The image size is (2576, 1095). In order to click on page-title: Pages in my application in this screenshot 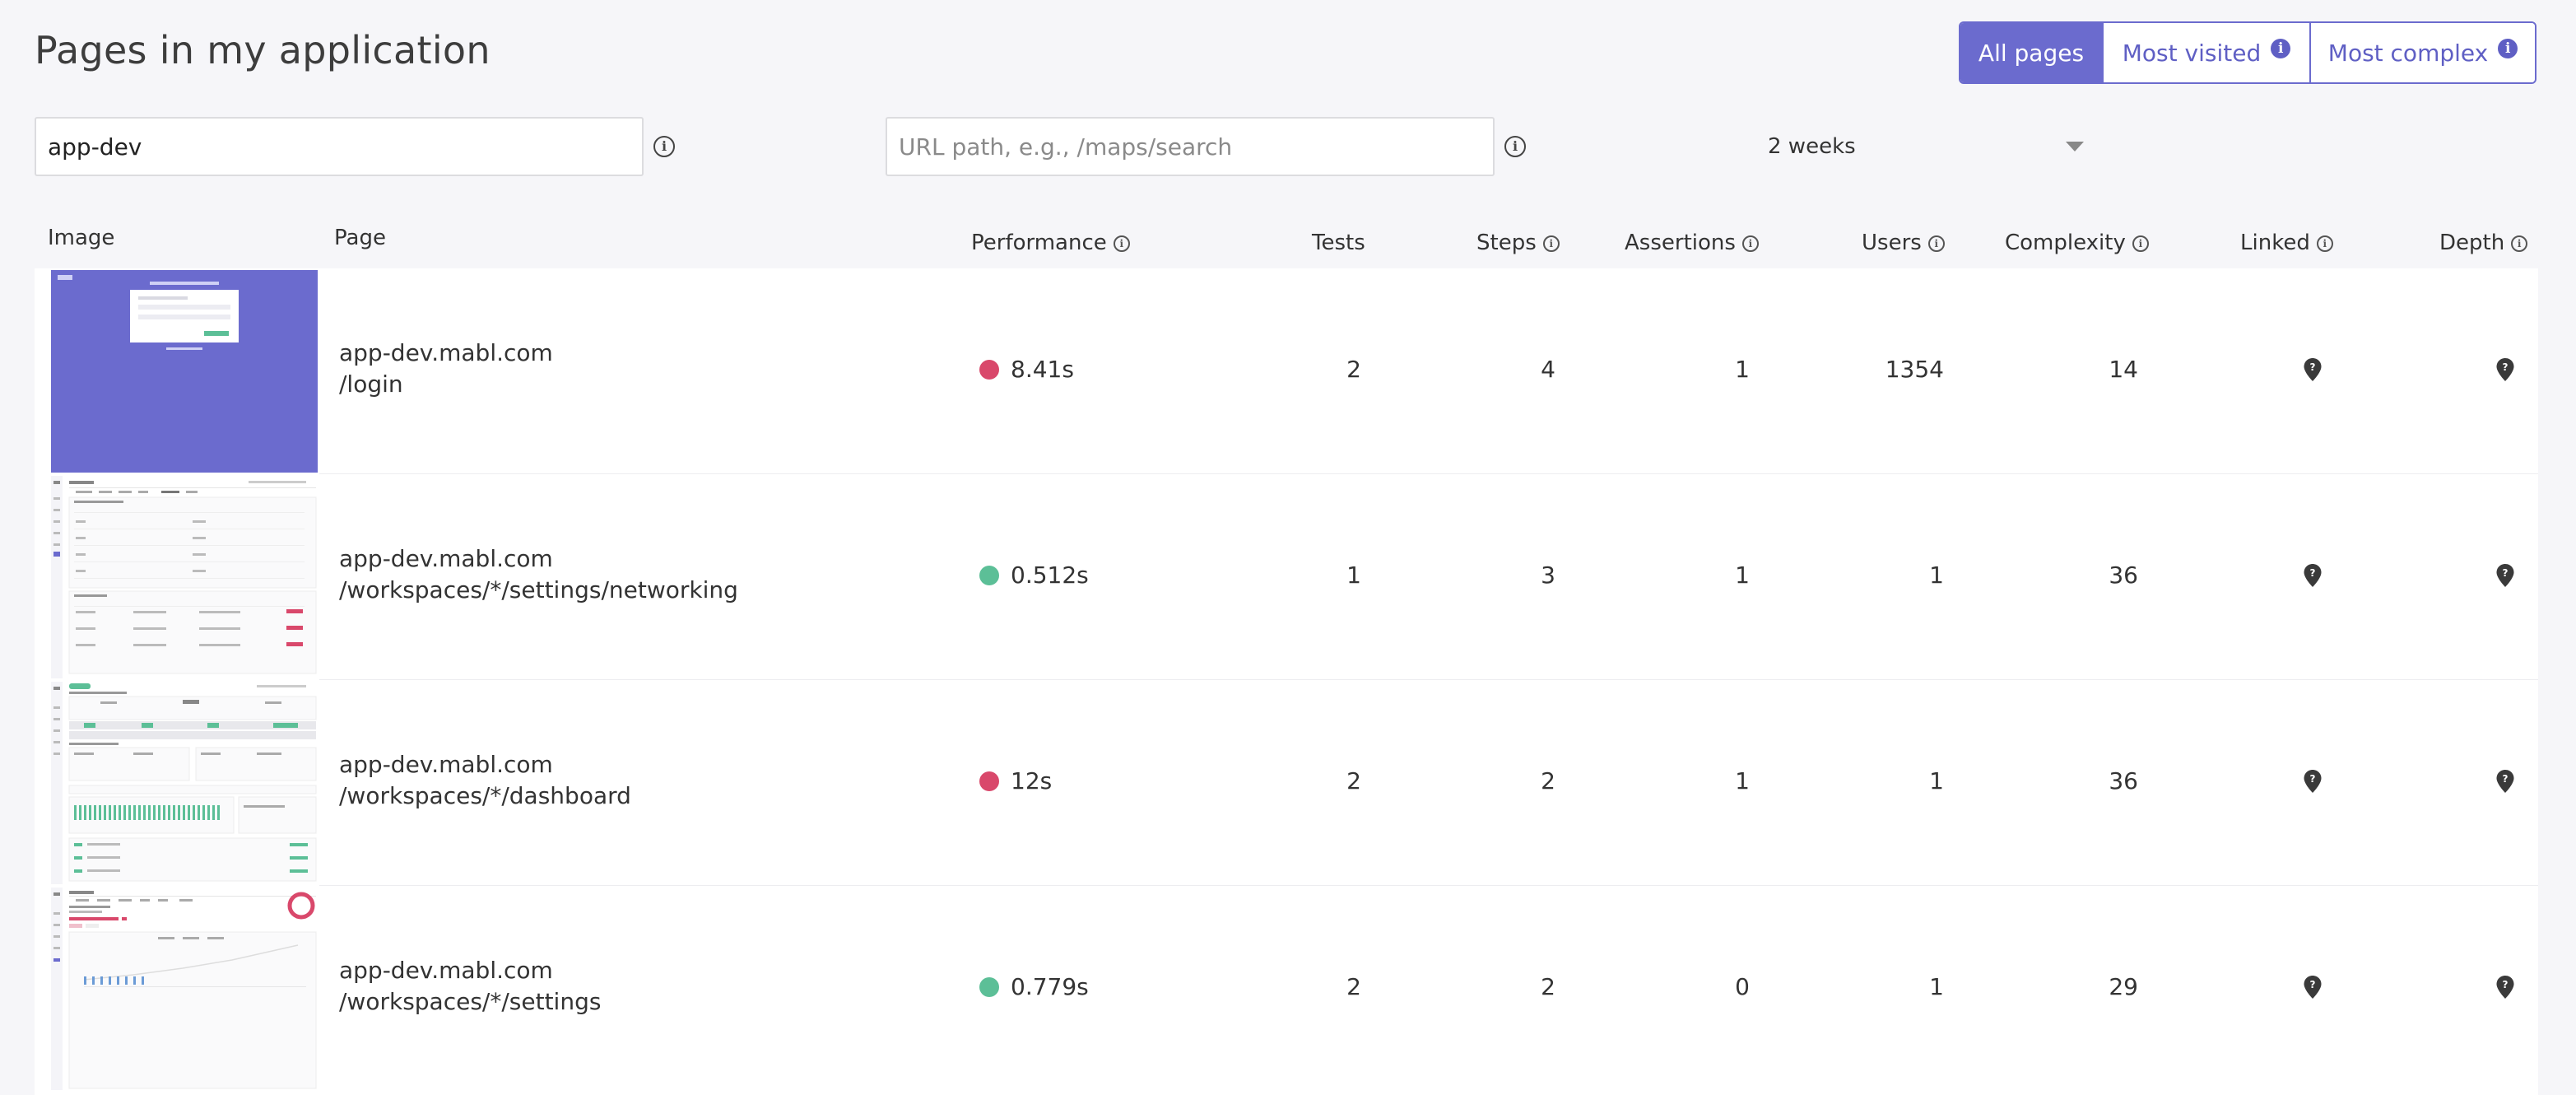, I will do `click(263, 50)`.